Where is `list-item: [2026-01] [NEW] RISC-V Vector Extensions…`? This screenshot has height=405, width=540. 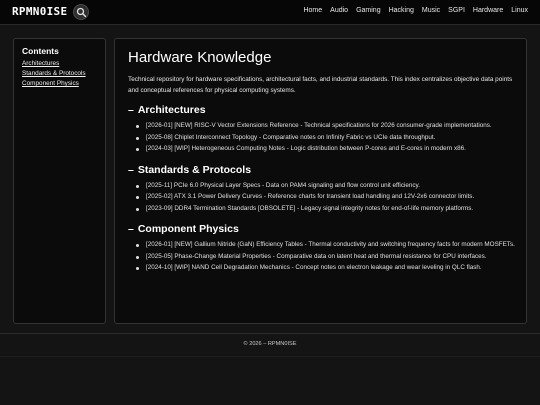 list-item: [2026-01] [NEW] RISC-V Vector Extensions… is located at coordinates (328, 126).